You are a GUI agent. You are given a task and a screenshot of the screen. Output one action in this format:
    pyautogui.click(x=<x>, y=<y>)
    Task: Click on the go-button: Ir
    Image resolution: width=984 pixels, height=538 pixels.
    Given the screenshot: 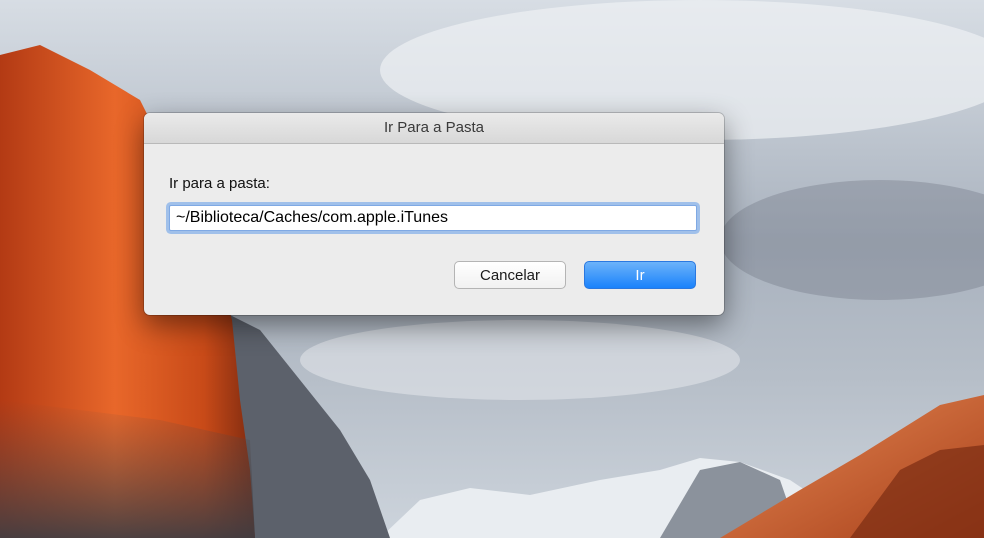 What is the action you would take?
    pyautogui.click(x=640, y=275)
    